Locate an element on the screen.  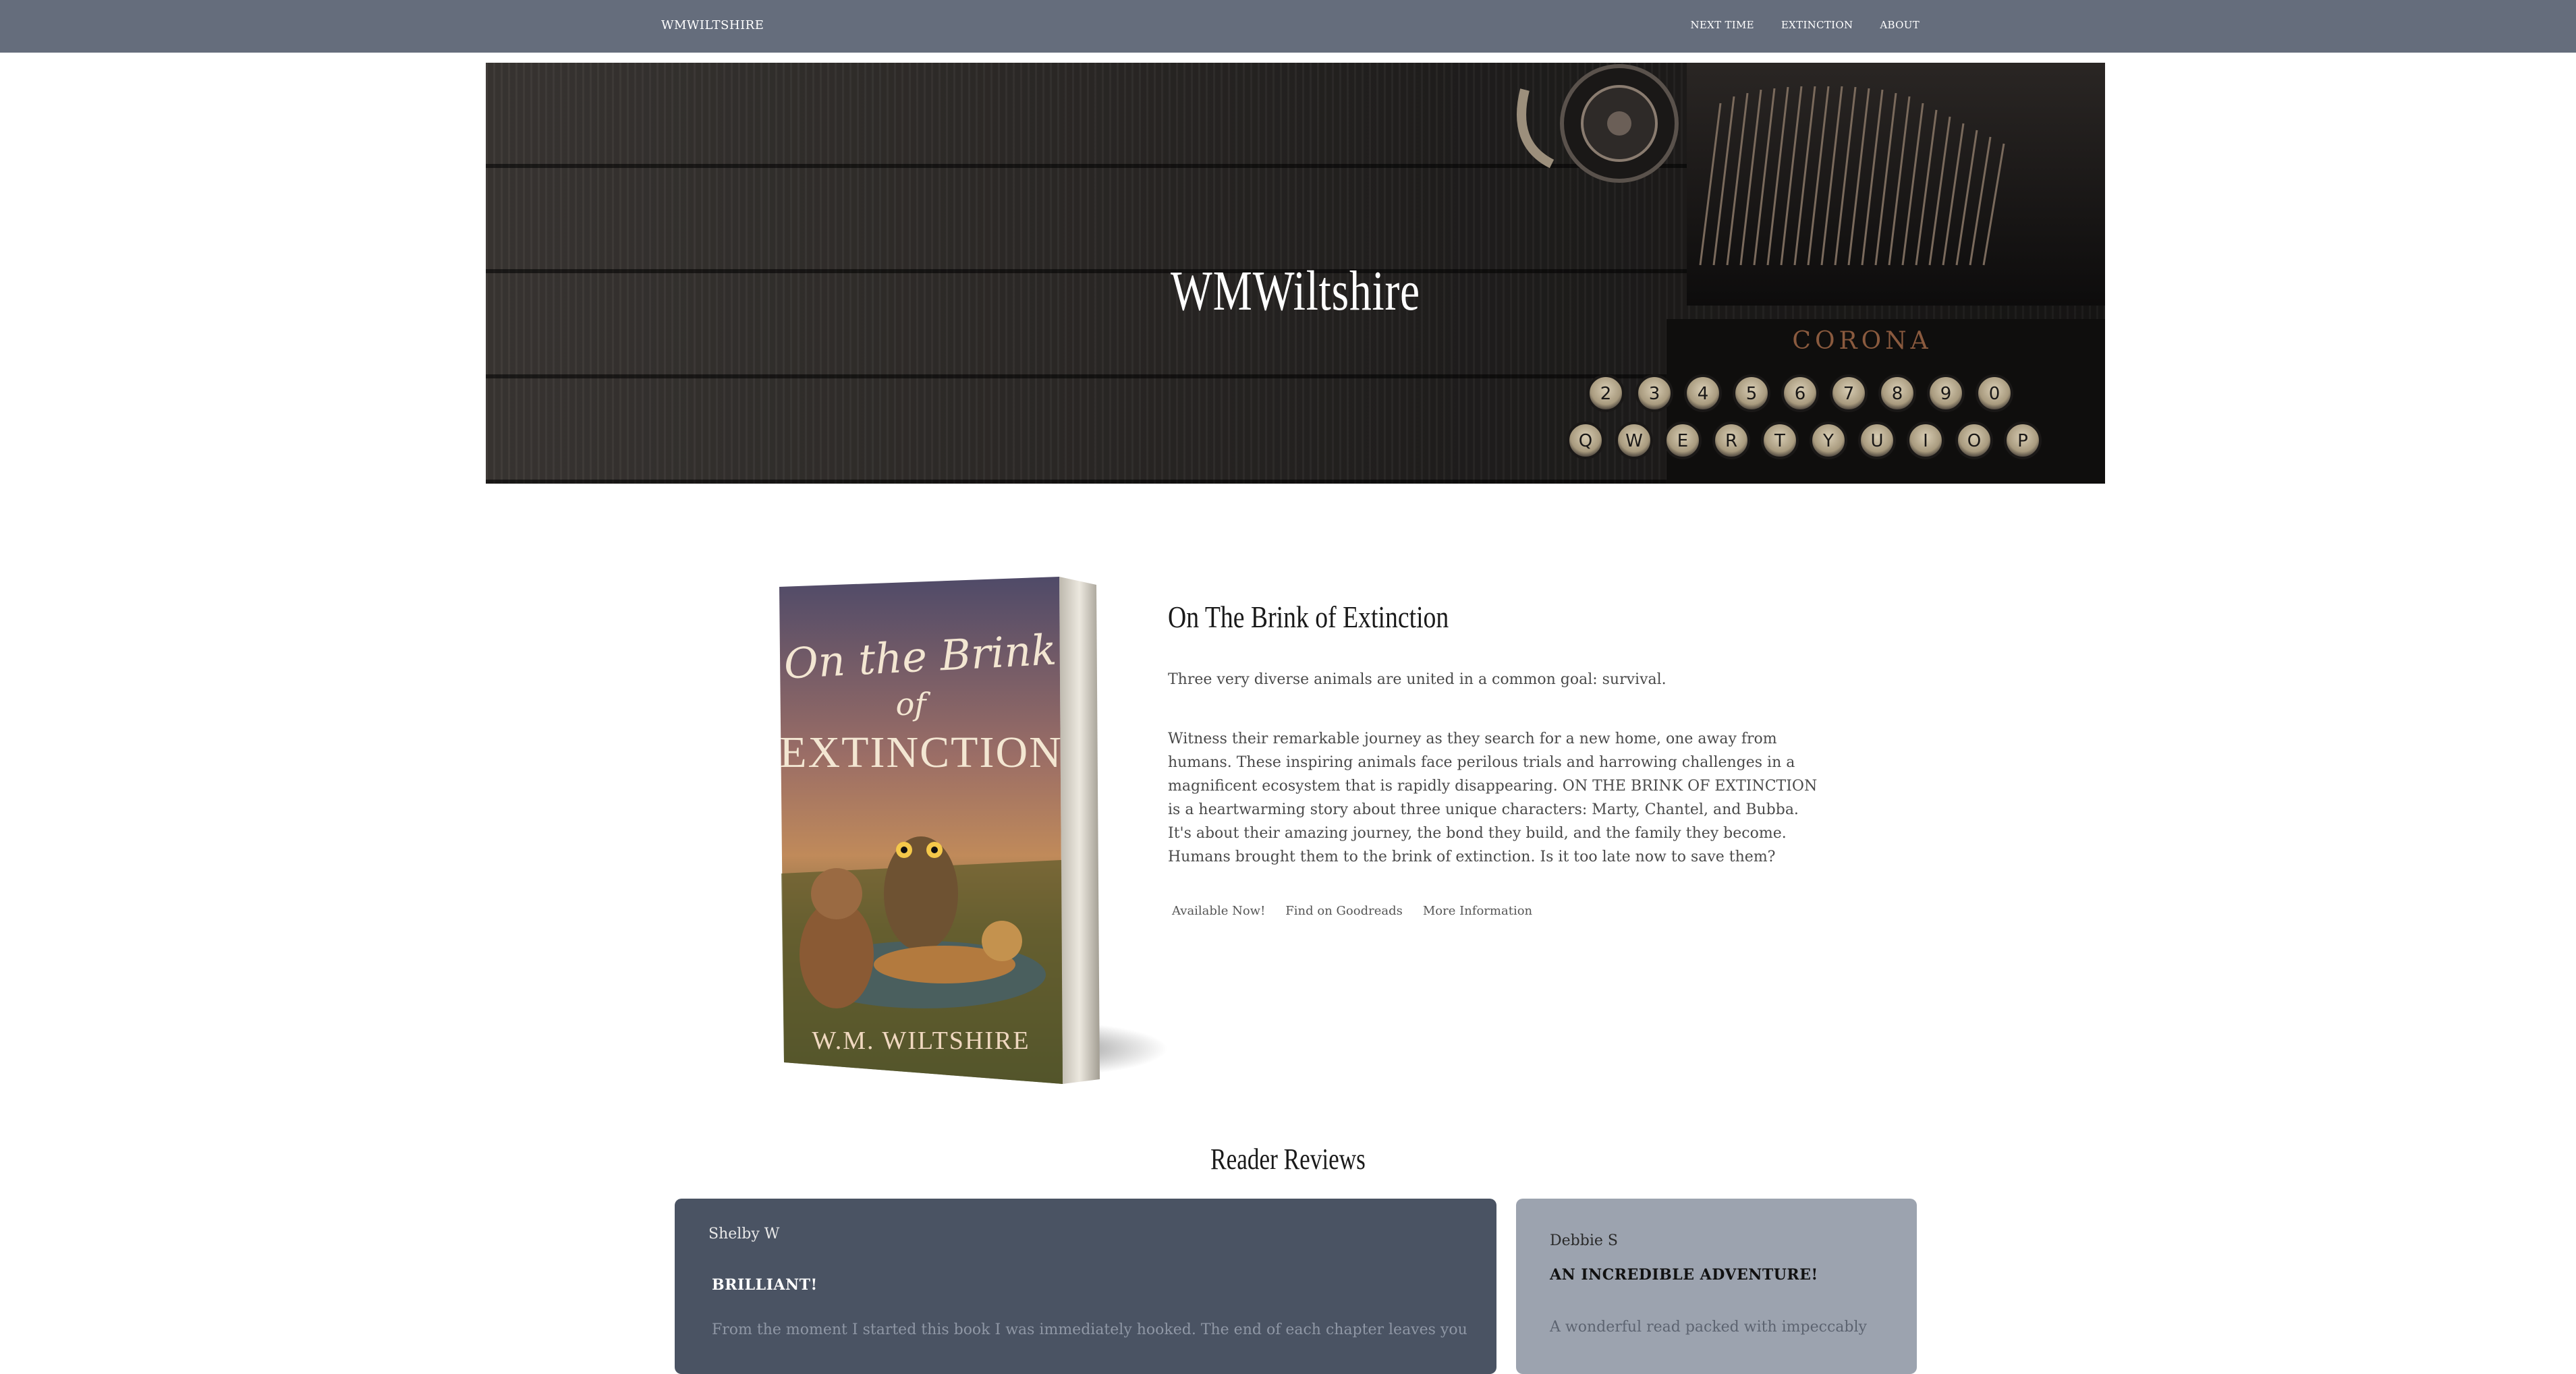
typewriter-key-label: O is located at coordinates (1974, 441).